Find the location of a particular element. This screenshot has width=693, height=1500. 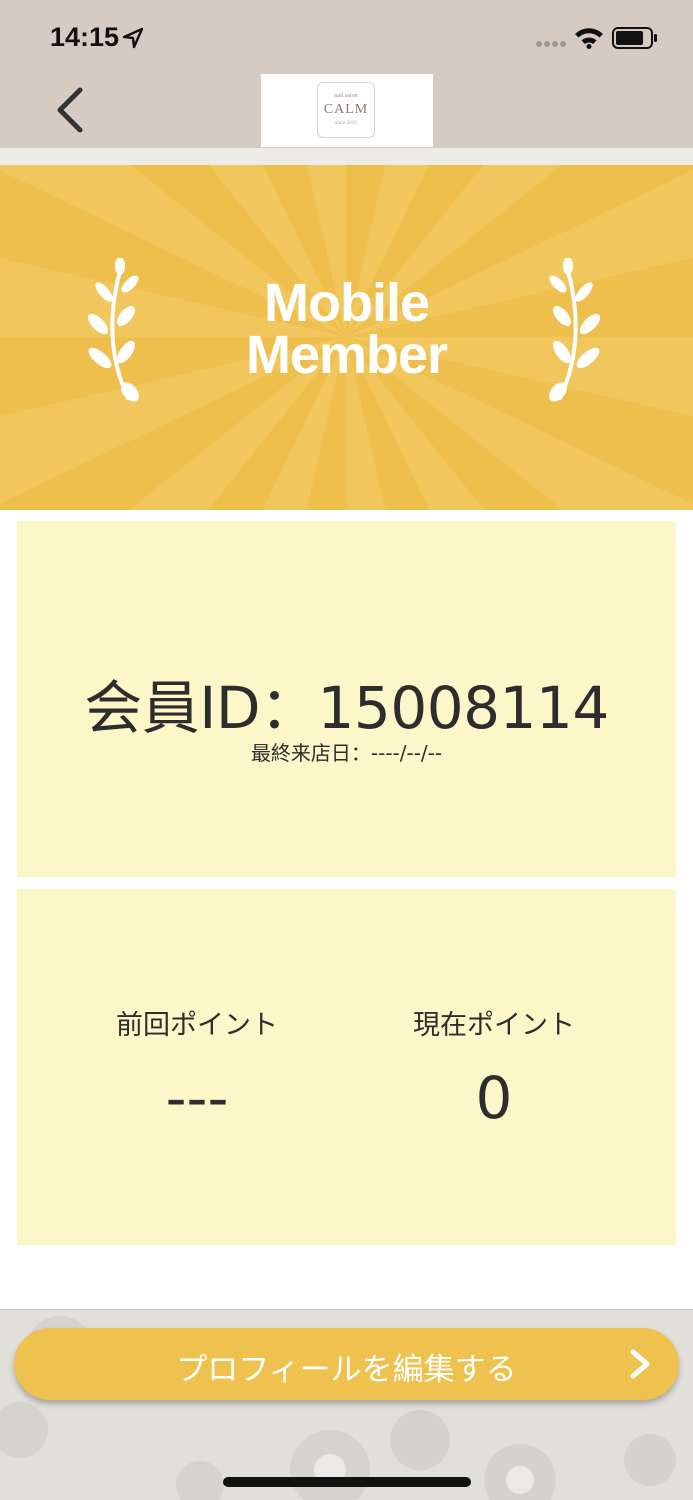

logo-sub-text: since 2019 is located at coordinates (346, 123).